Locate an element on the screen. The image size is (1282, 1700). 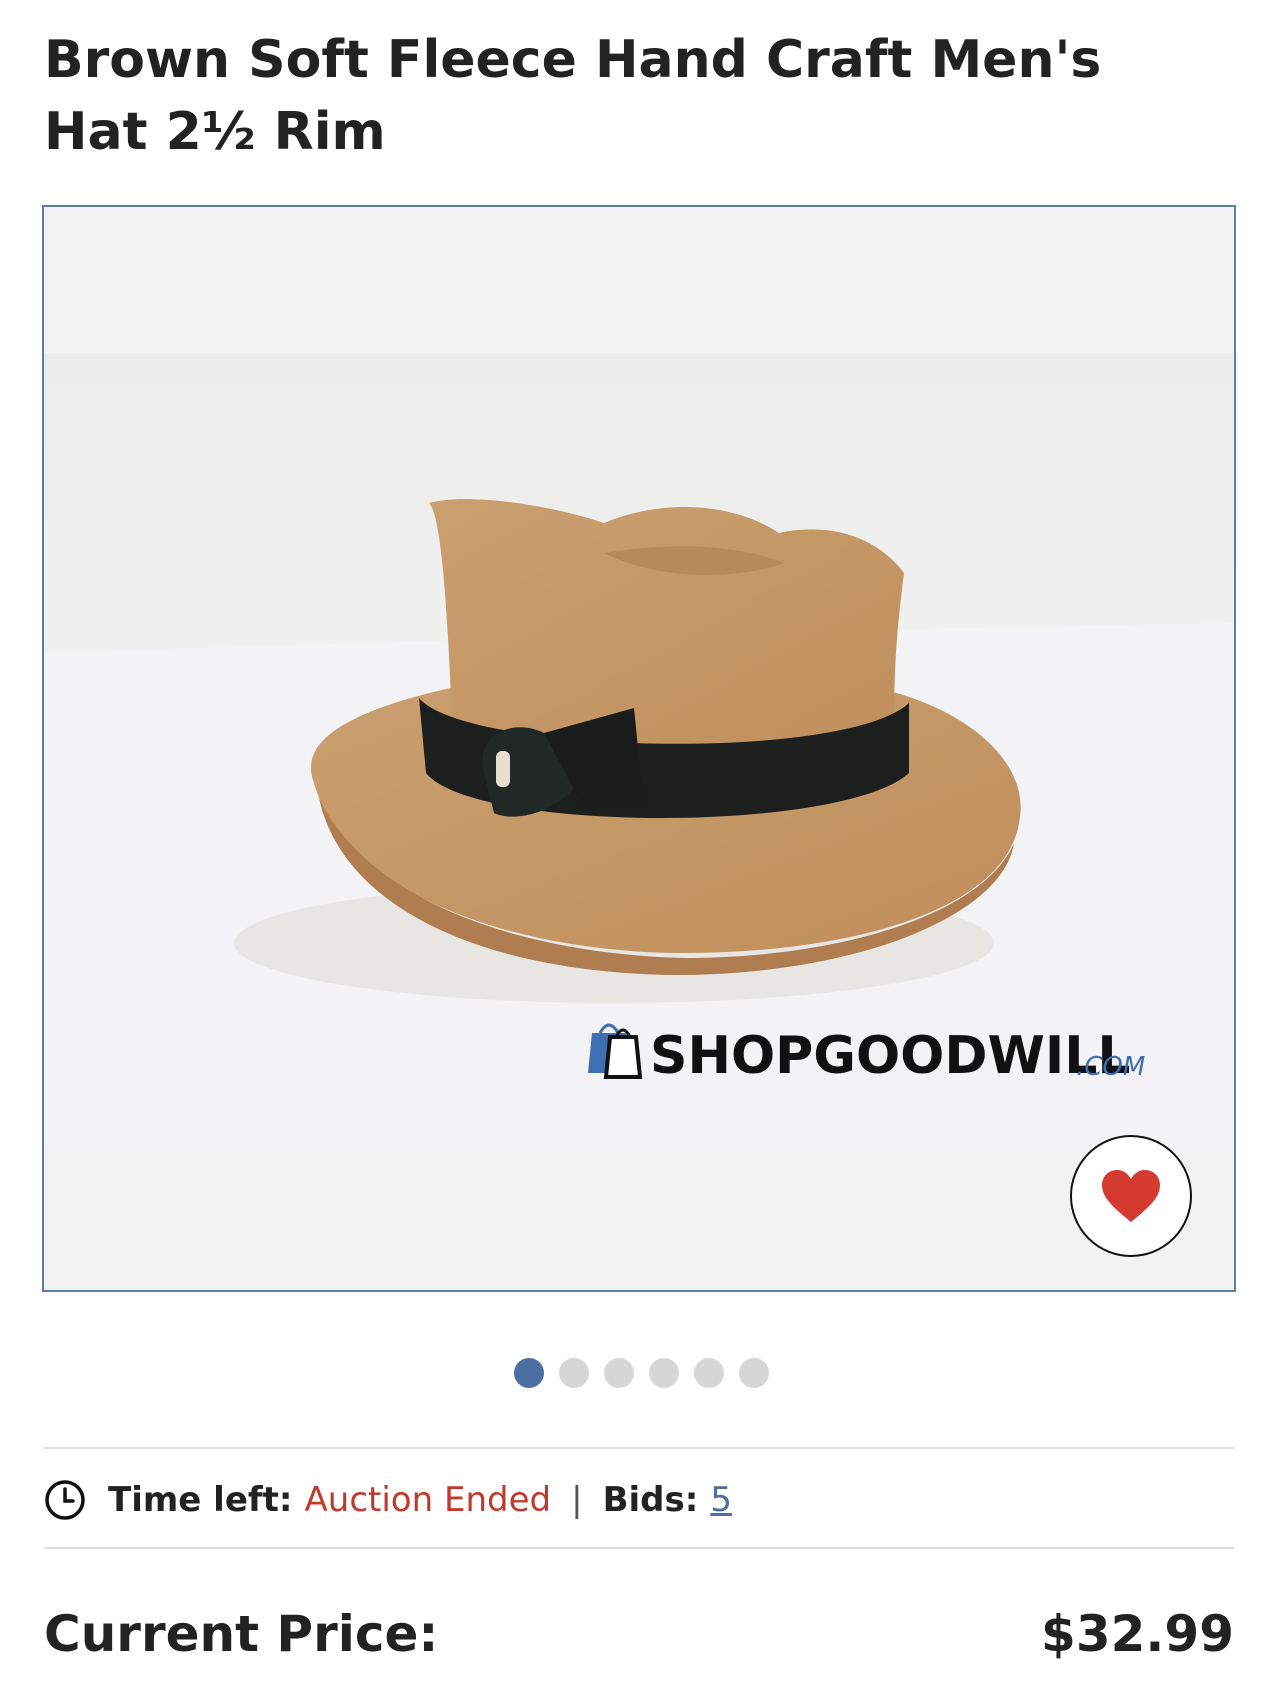
current-price-label: Current Price: is located at coordinates (241, 1634).